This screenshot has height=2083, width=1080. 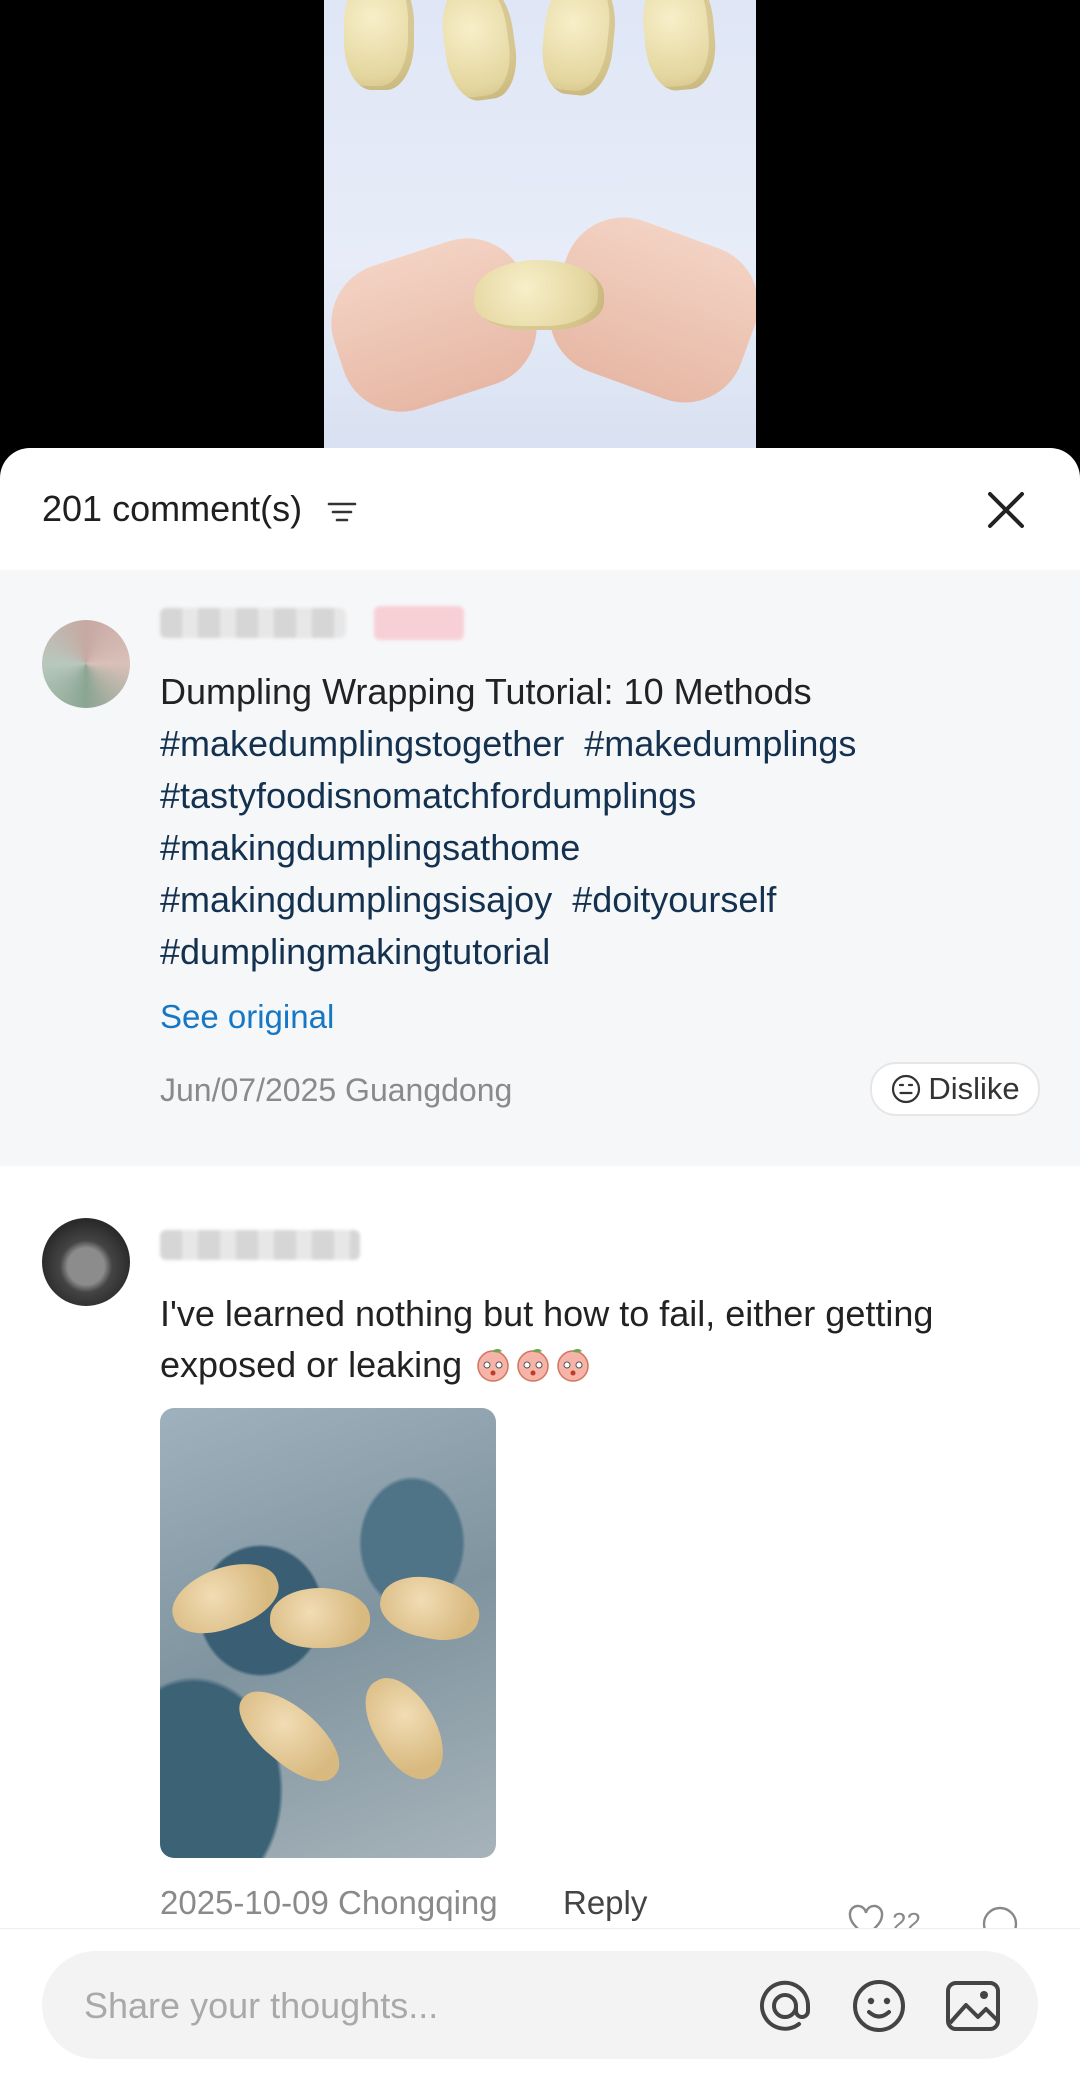 What do you see at coordinates (540, 508) in the screenshot?
I see `comments-header: 201 comment(s)` at bounding box center [540, 508].